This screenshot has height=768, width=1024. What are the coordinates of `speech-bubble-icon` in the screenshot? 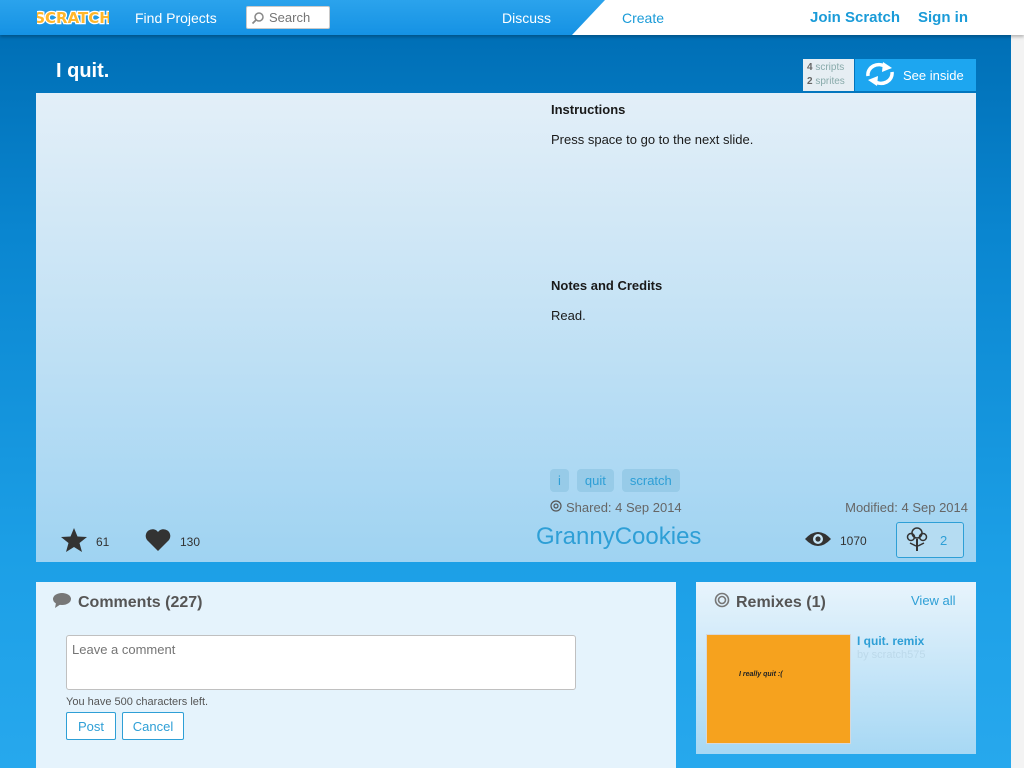 It's located at (62, 602).